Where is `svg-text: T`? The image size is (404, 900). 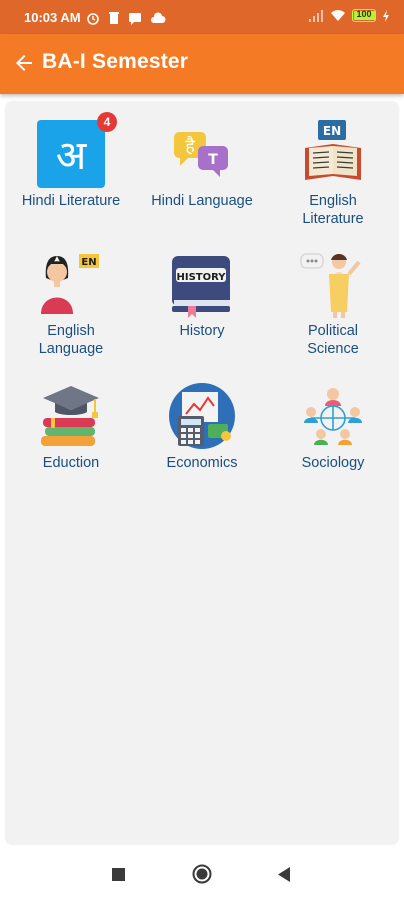 svg-text: T is located at coordinates (213, 160).